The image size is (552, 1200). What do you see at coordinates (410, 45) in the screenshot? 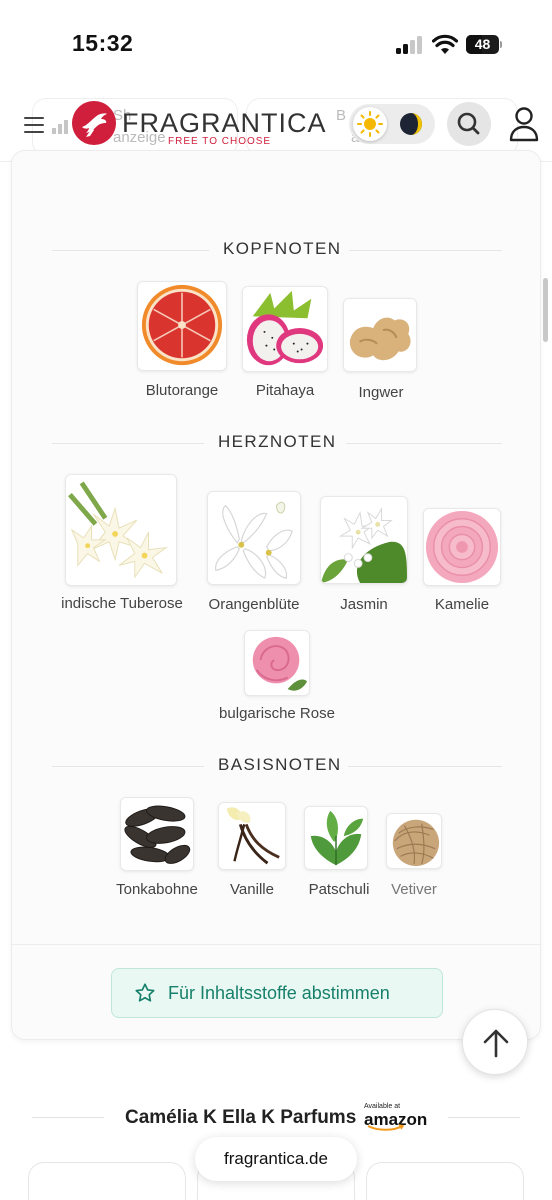
I see `cellular-signal-icon` at bounding box center [410, 45].